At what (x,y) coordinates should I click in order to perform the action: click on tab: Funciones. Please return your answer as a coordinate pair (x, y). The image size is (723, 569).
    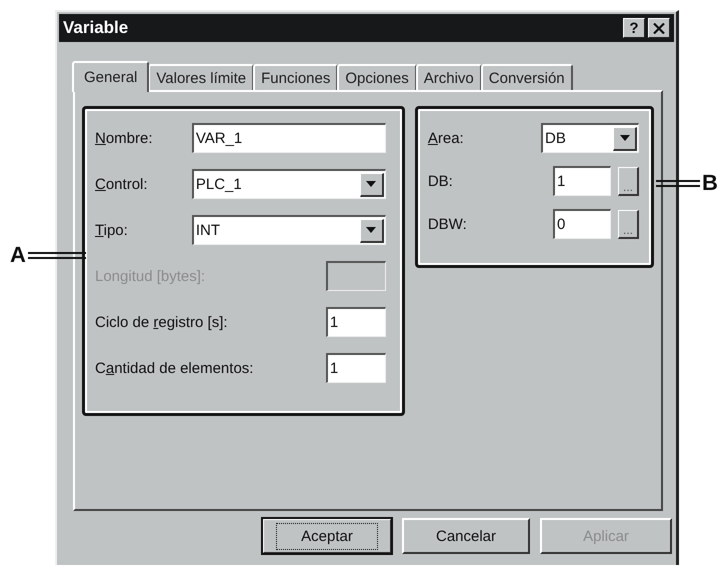
    Looking at the image, I should click on (295, 77).